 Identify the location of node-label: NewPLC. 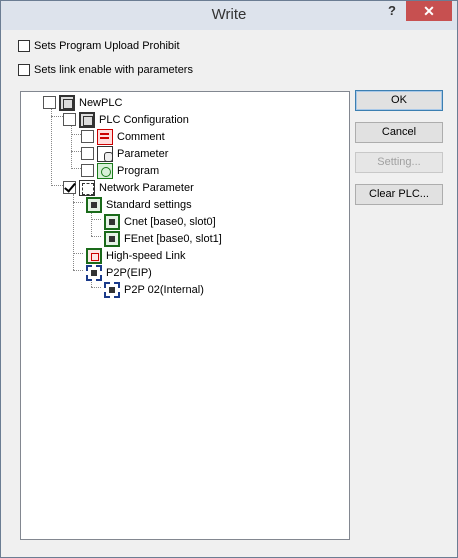
(101, 102).